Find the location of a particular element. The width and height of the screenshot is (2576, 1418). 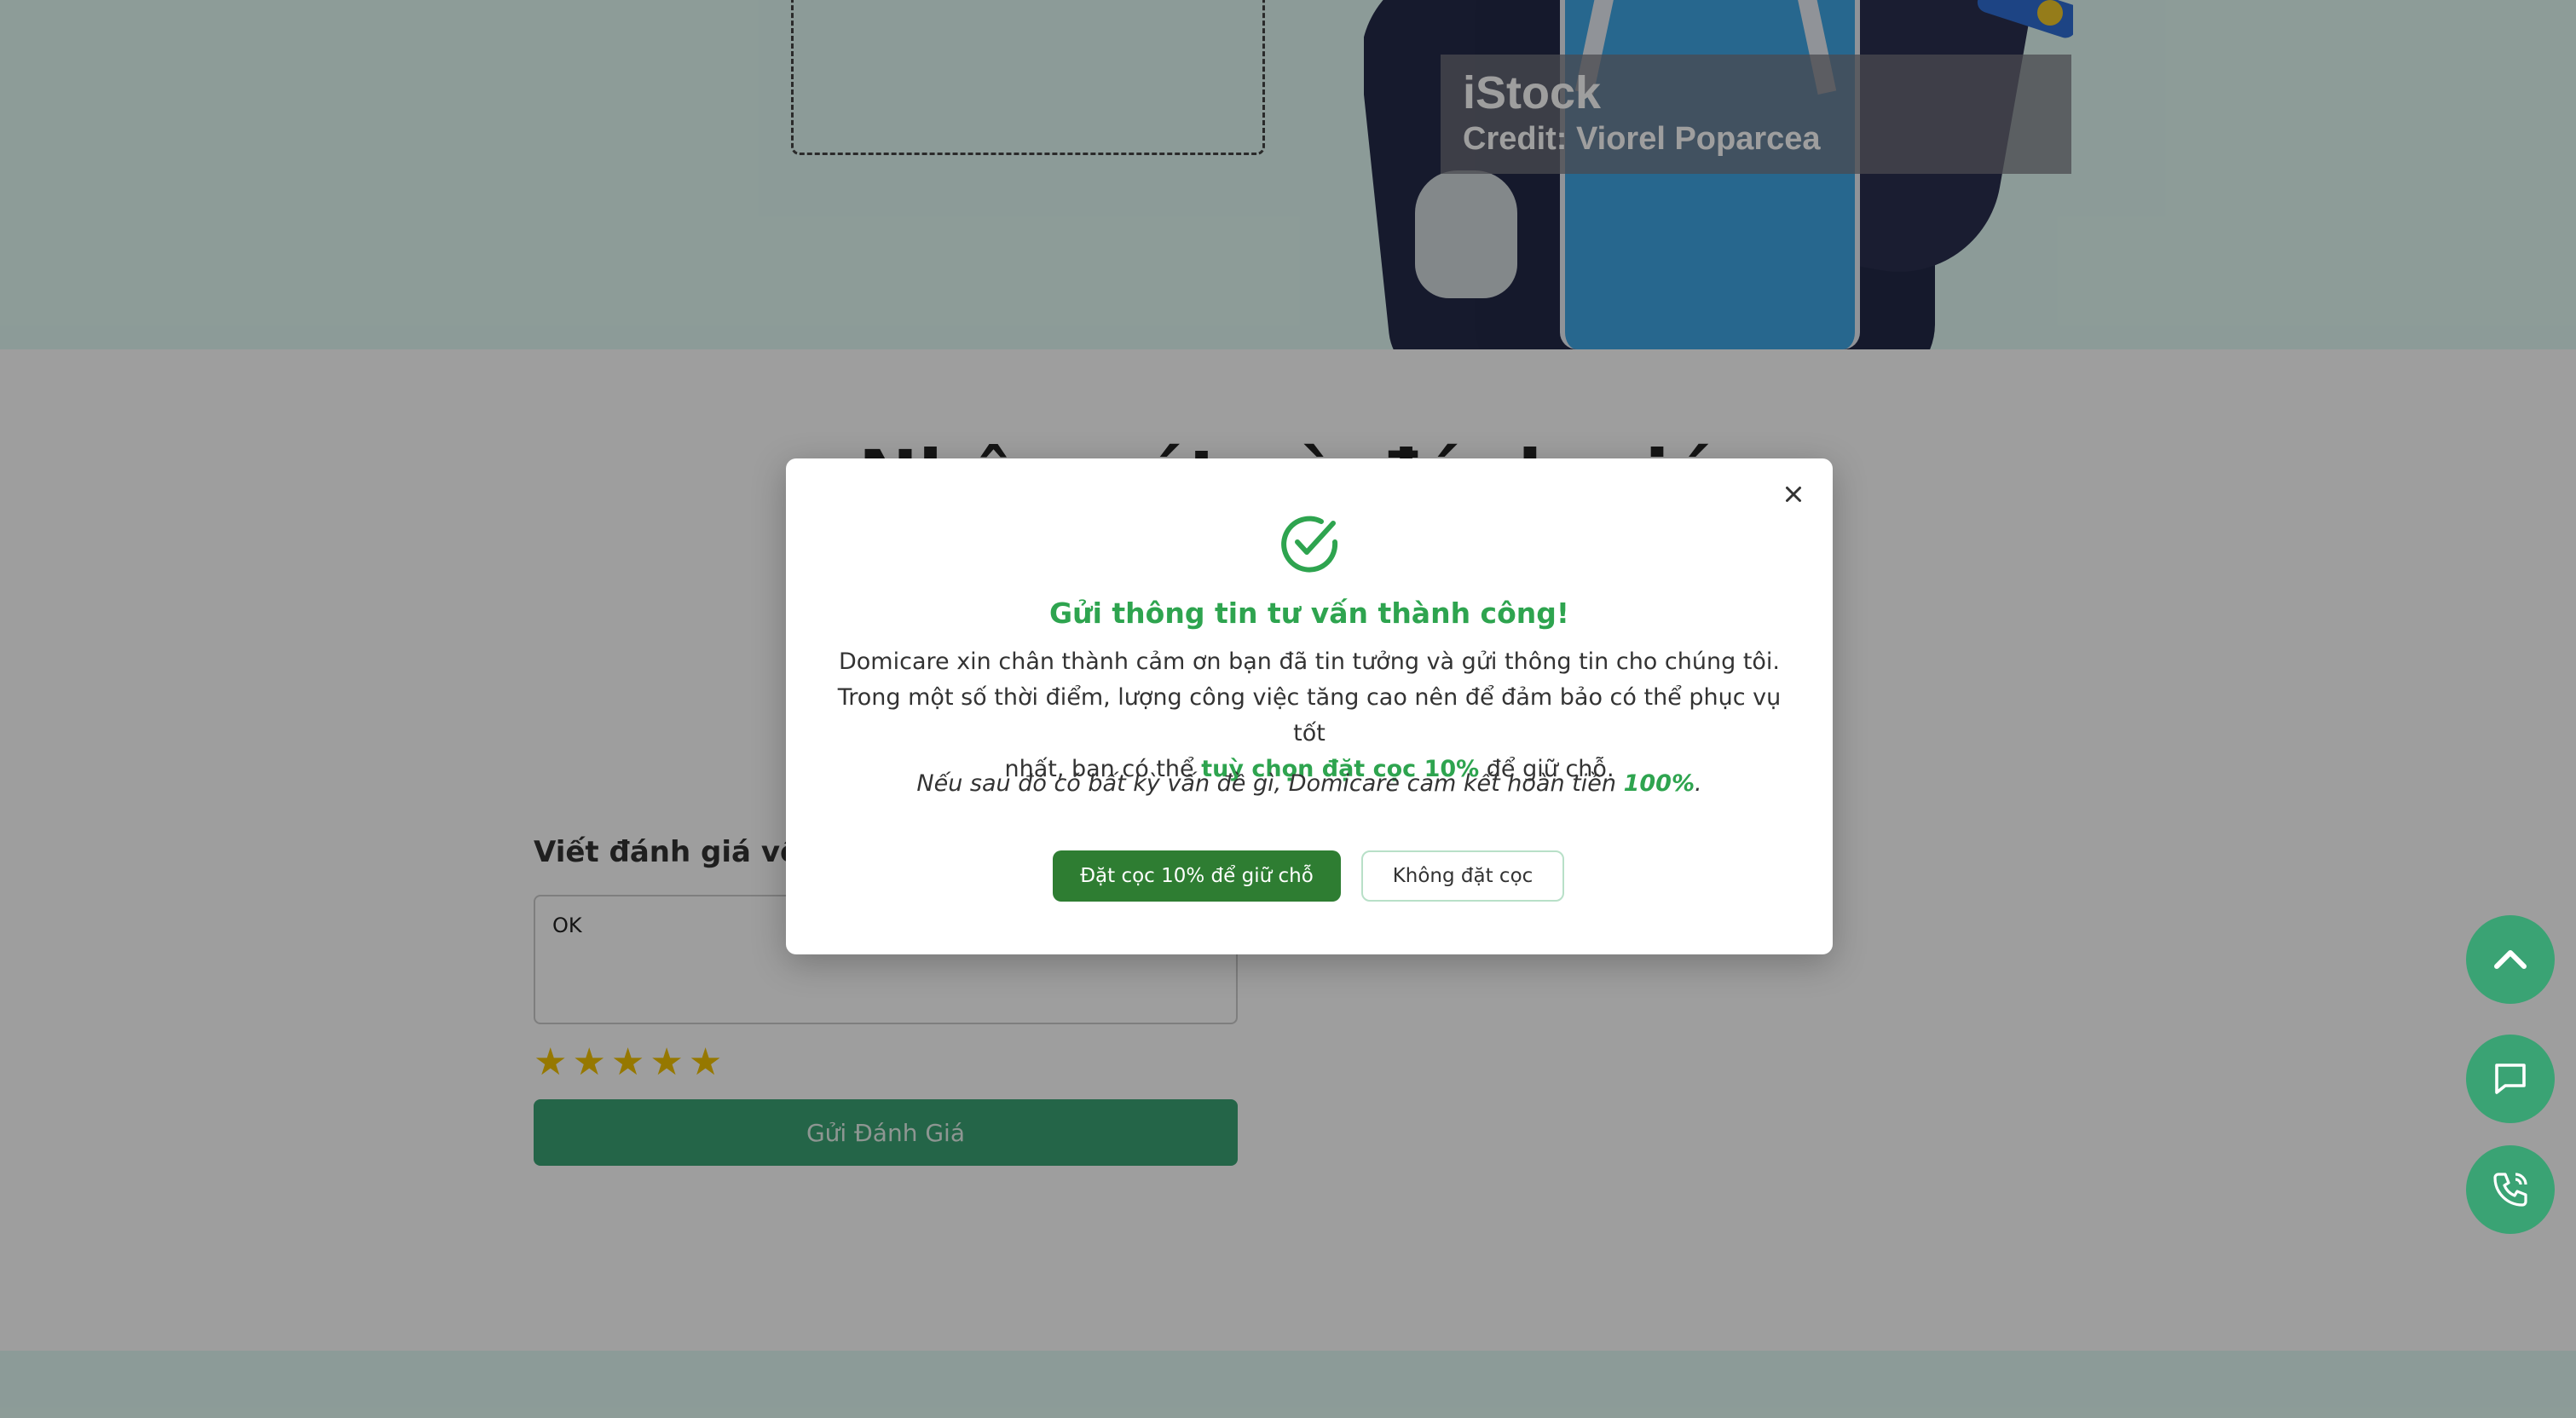

phone-button is located at coordinates (2510, 1189).